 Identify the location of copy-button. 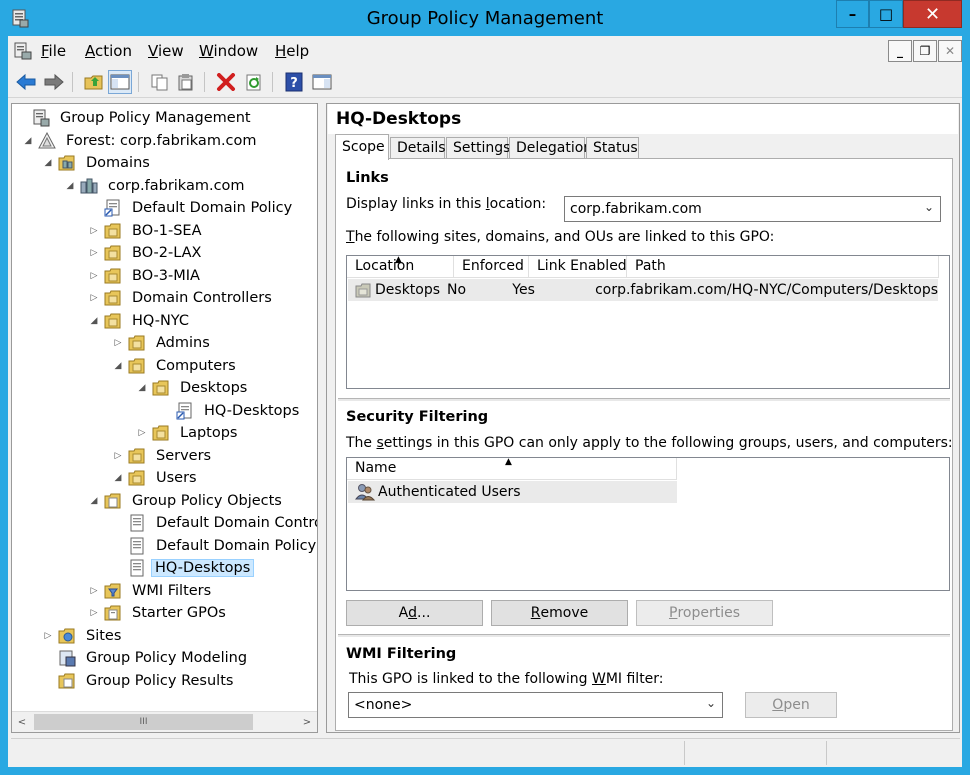
(160, 82).